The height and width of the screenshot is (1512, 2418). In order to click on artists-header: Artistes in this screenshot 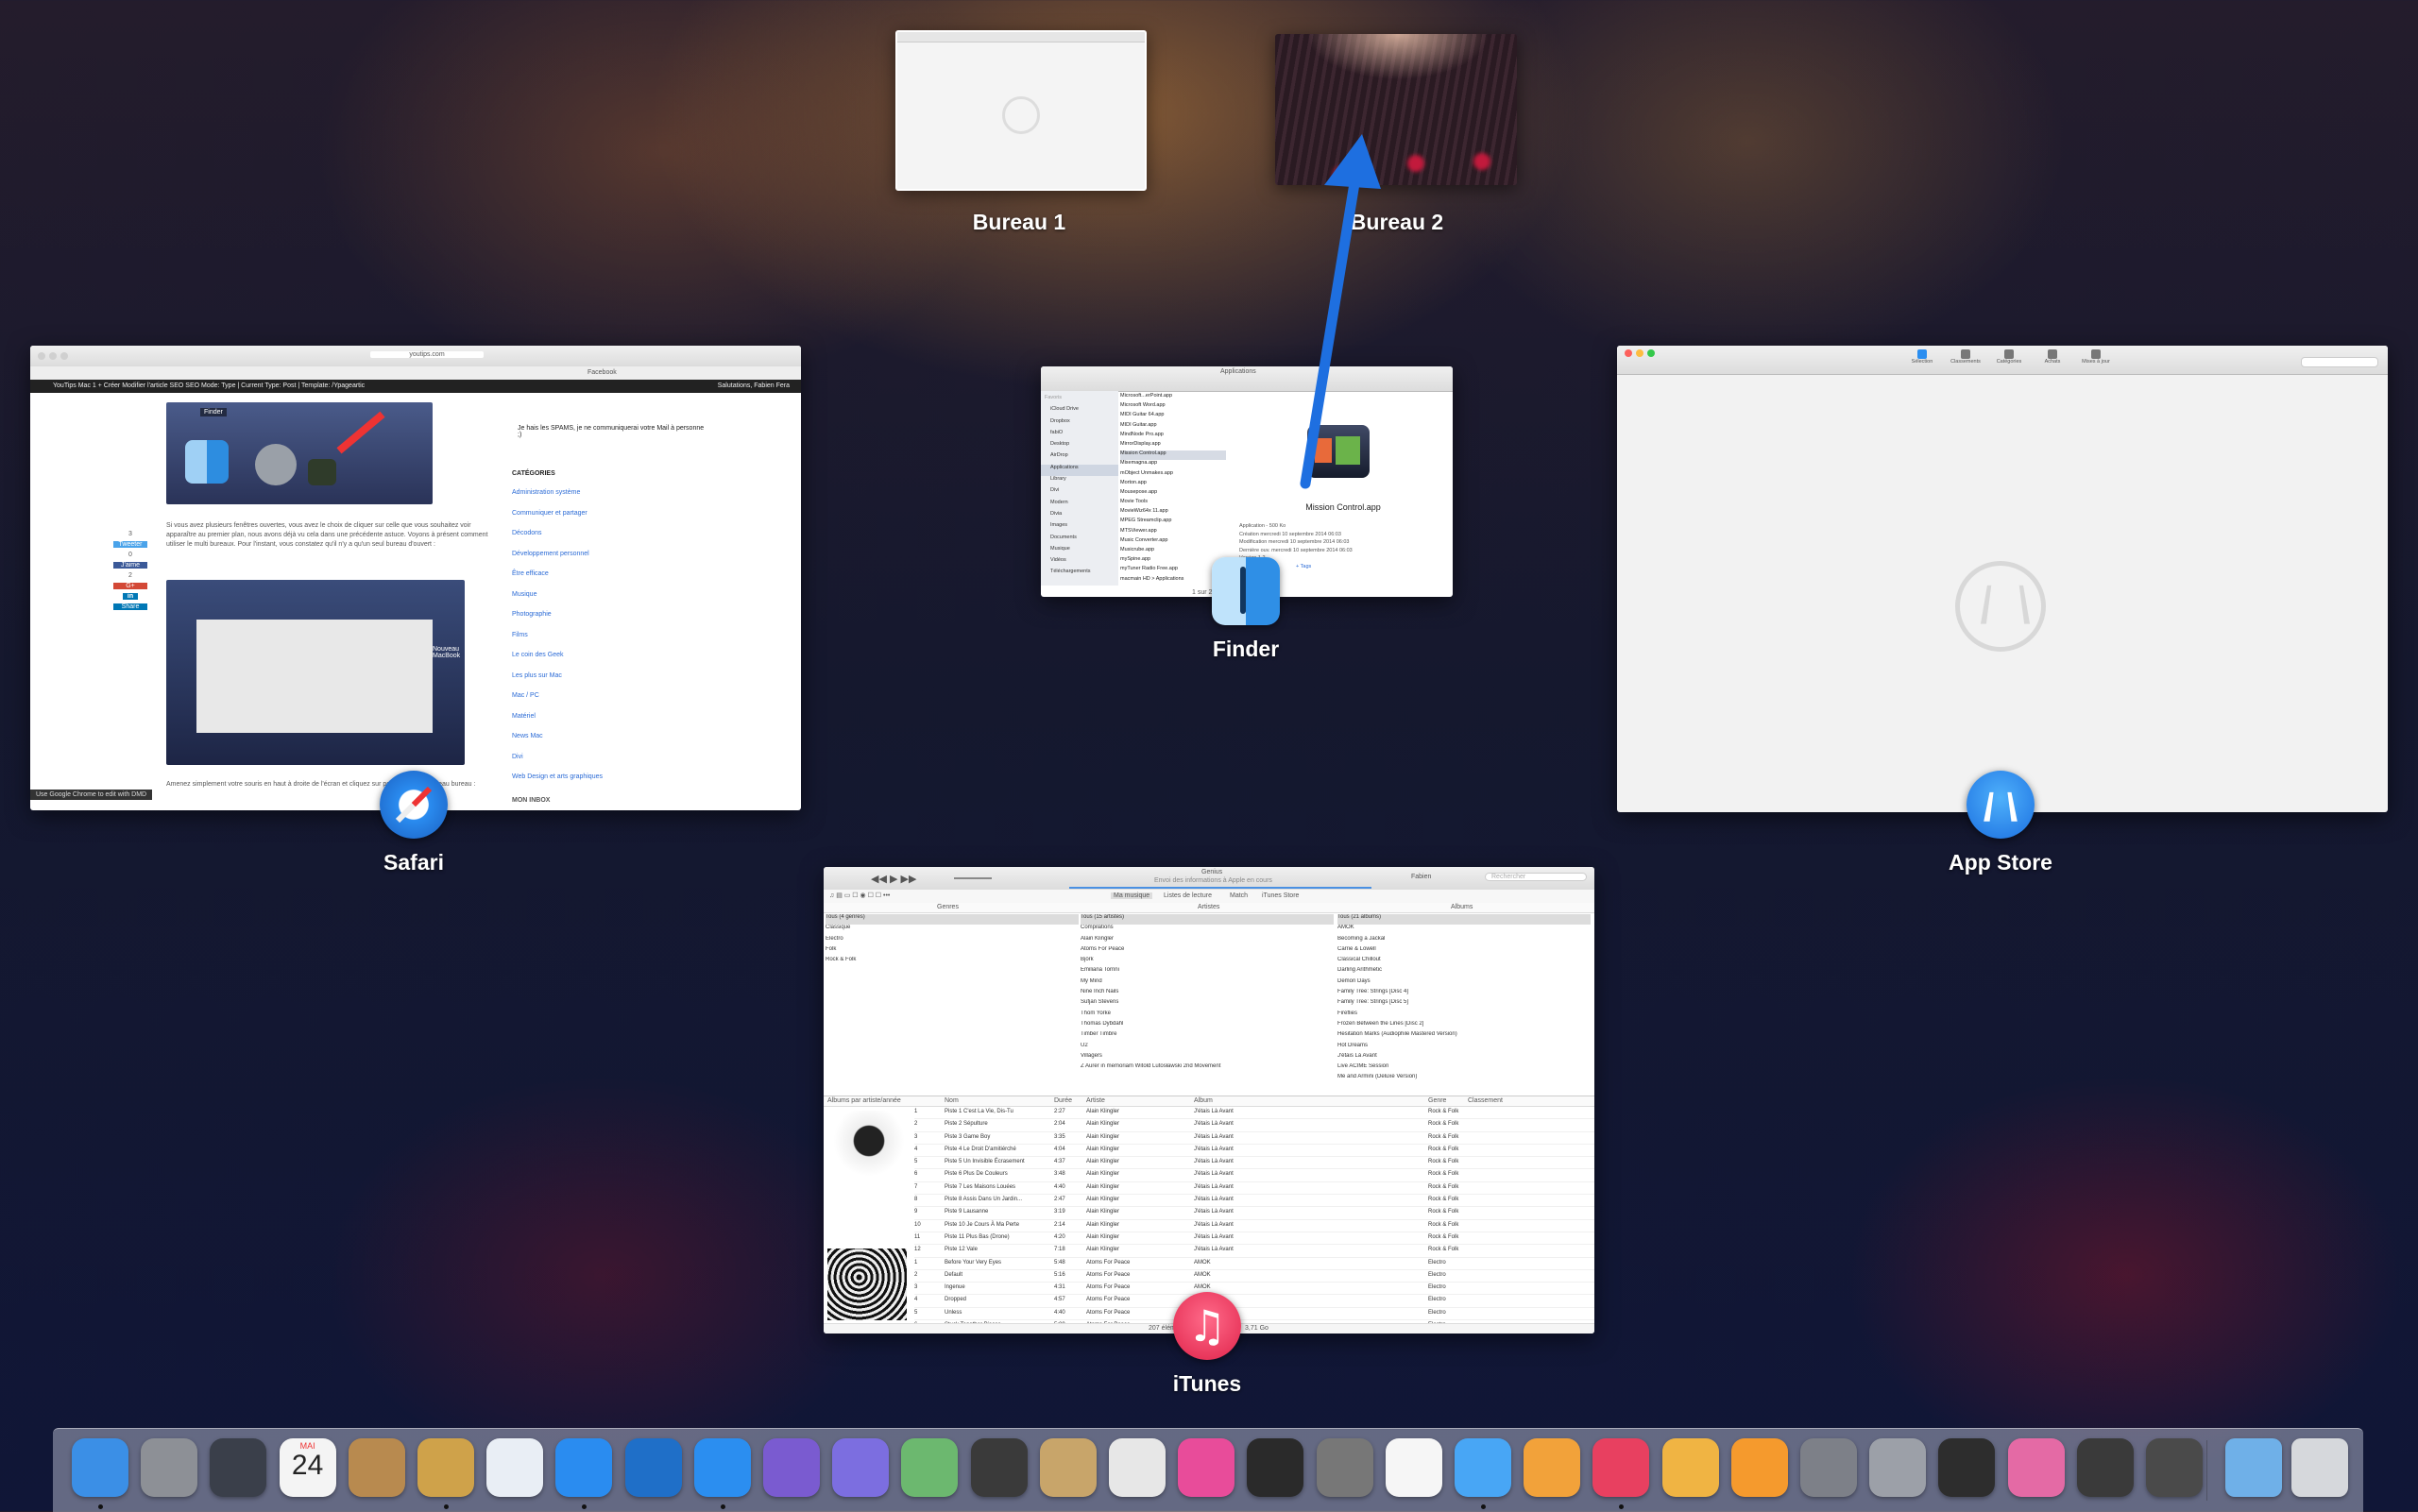, I will do `click(1208, 907)`.